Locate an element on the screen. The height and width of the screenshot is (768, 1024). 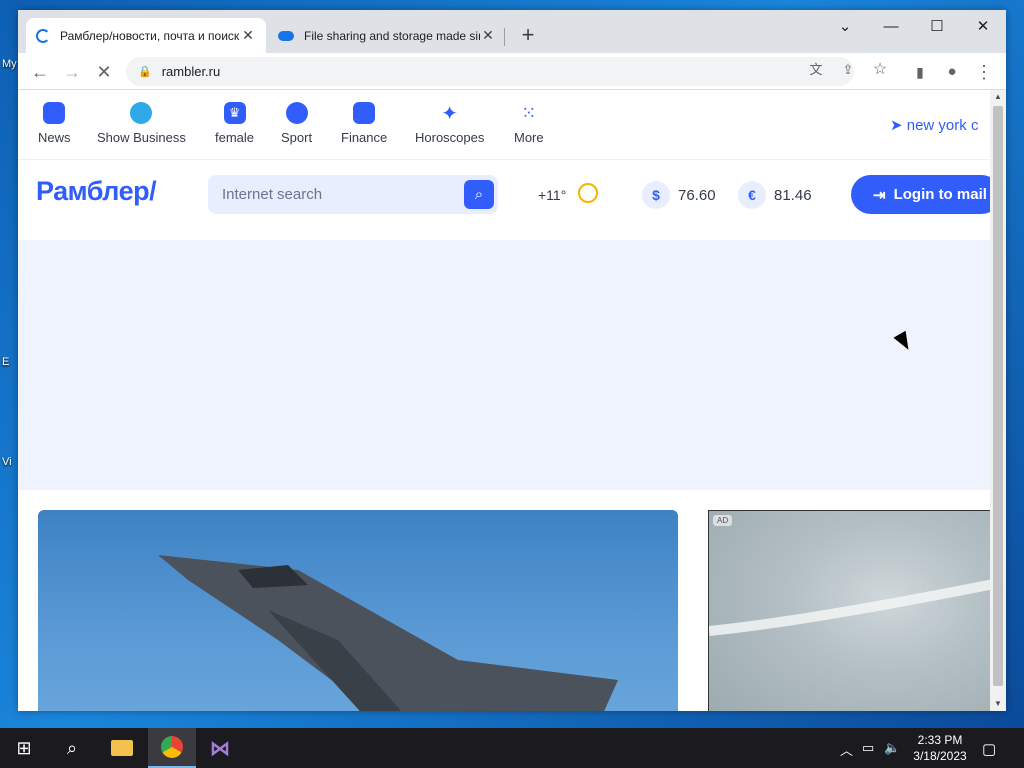
visual-studio-icon: ⋈ is located at coordinates (220, 748).